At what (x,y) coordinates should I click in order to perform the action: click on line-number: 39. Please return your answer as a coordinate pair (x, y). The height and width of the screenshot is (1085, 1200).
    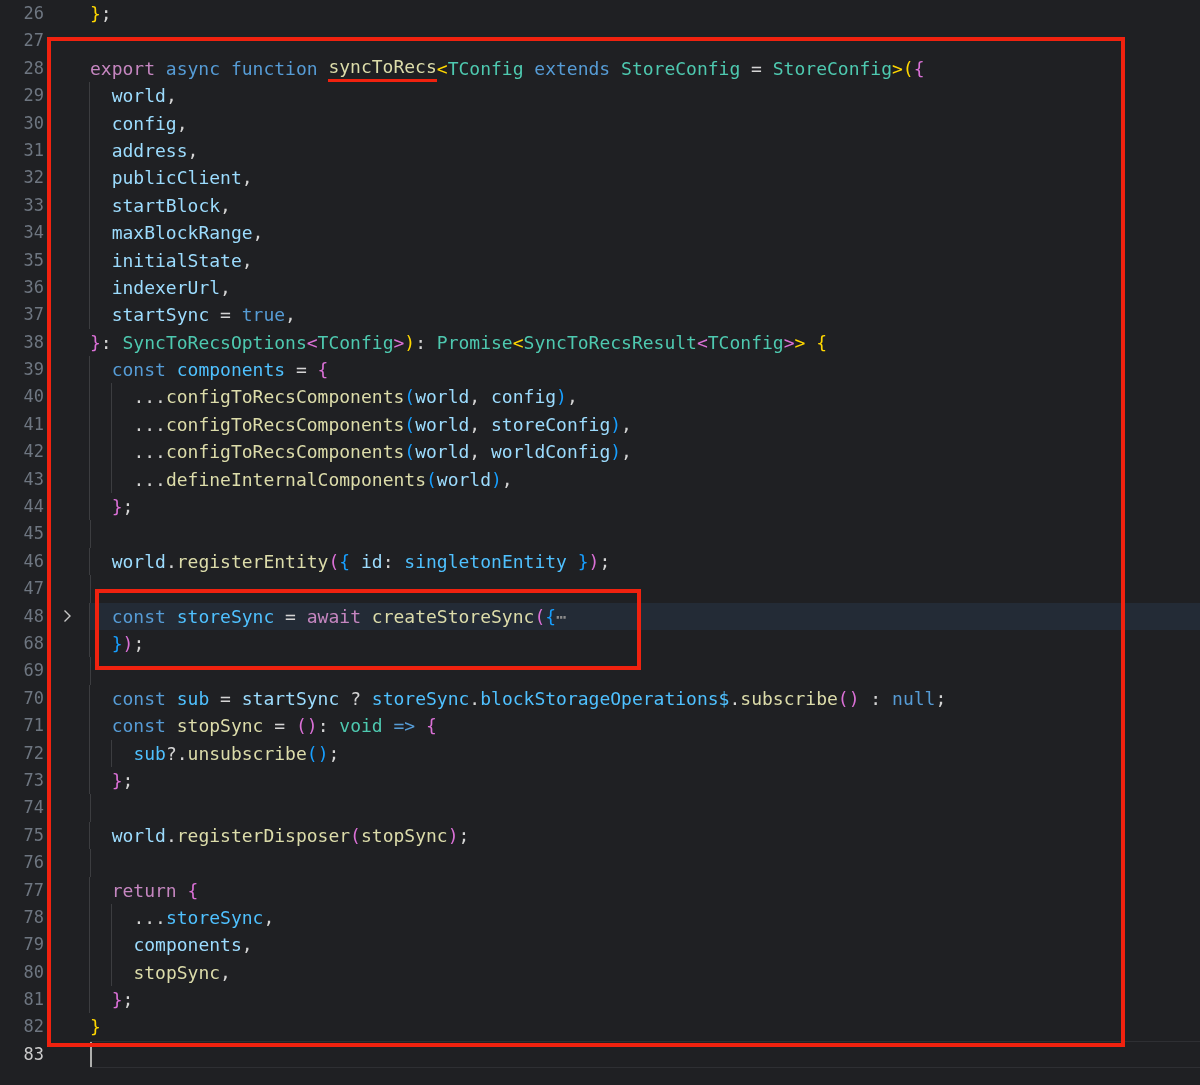
    Looking at the image, I should click on (33, 370).